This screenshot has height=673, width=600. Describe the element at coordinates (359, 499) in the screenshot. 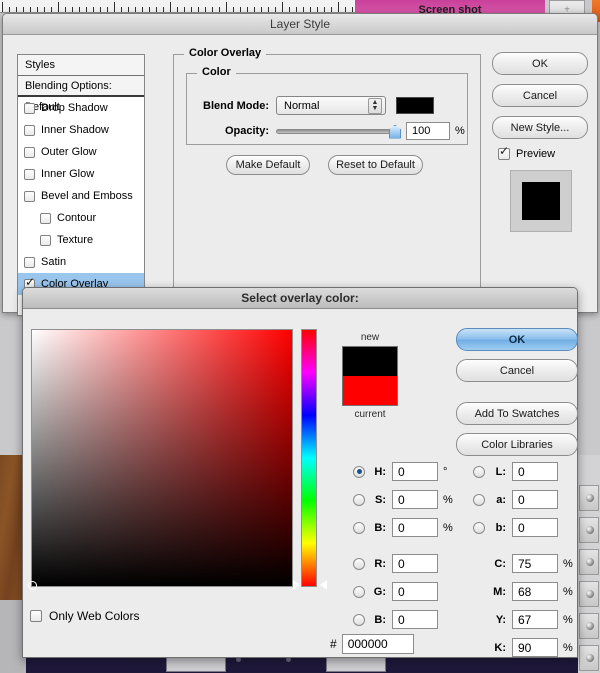

I see `color-mode-radio-s` at that location.